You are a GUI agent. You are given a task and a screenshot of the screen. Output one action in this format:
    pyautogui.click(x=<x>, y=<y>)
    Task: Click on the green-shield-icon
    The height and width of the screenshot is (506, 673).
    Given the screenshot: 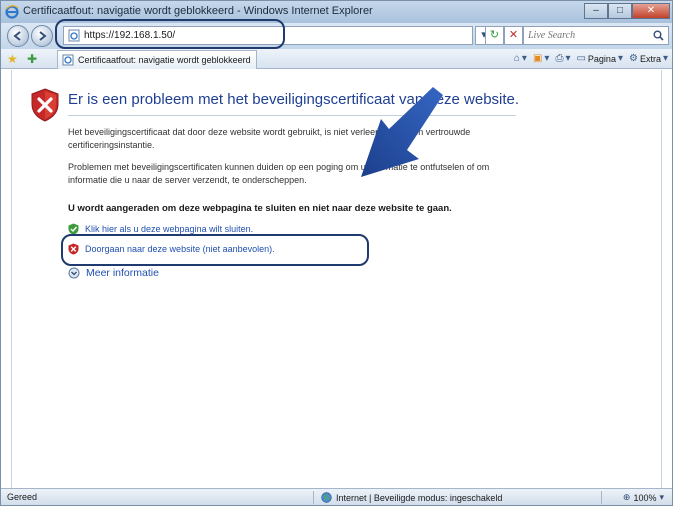 What is the action you would take?
    pyautogui.click(x=73, y=229)
    